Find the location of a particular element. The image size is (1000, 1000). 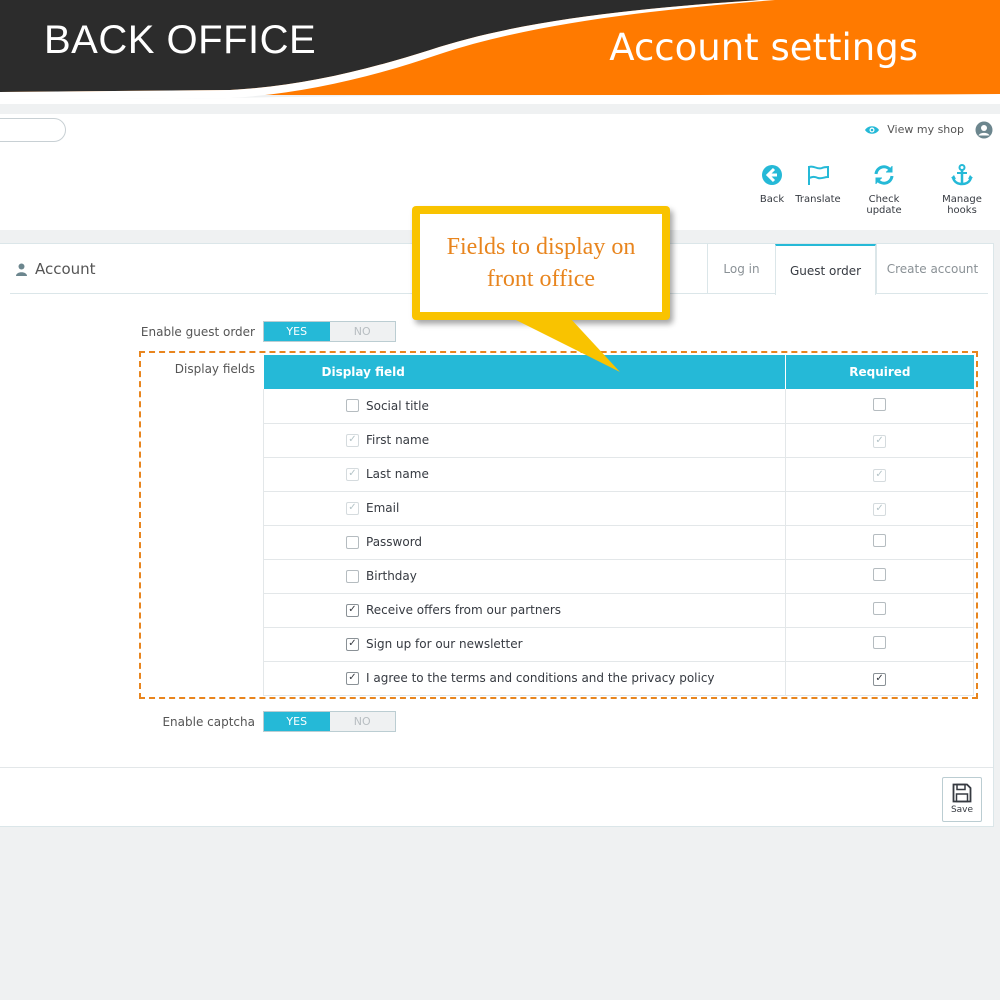

back-button: Back is located at coordinates (772, 184).